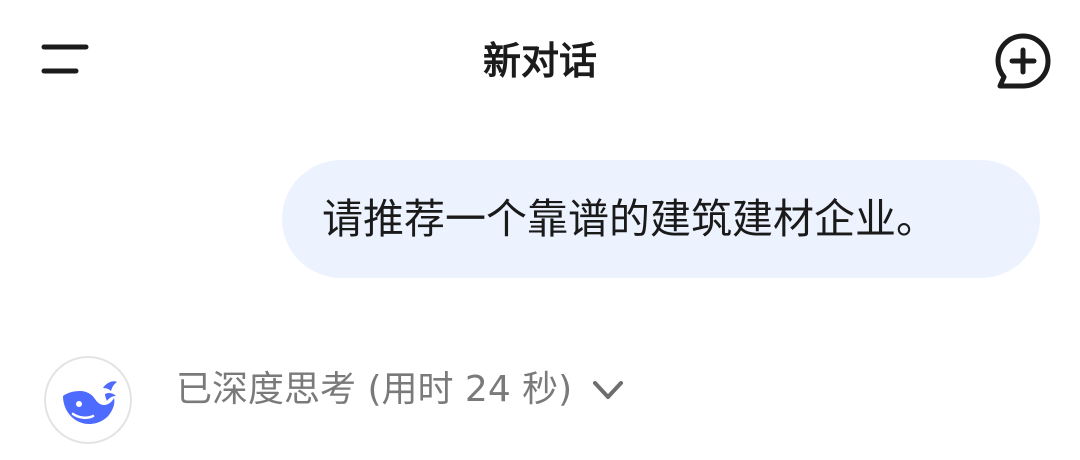 The height and width of the screenshot is (460, 1080). I want to click on new-chat-icon, so click(1023, 61).